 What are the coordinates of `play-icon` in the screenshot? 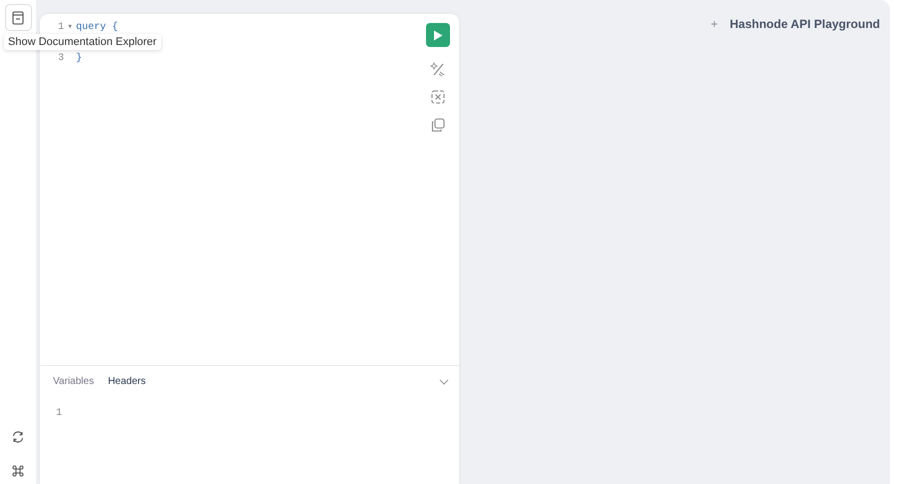 It's located at (438, 35).